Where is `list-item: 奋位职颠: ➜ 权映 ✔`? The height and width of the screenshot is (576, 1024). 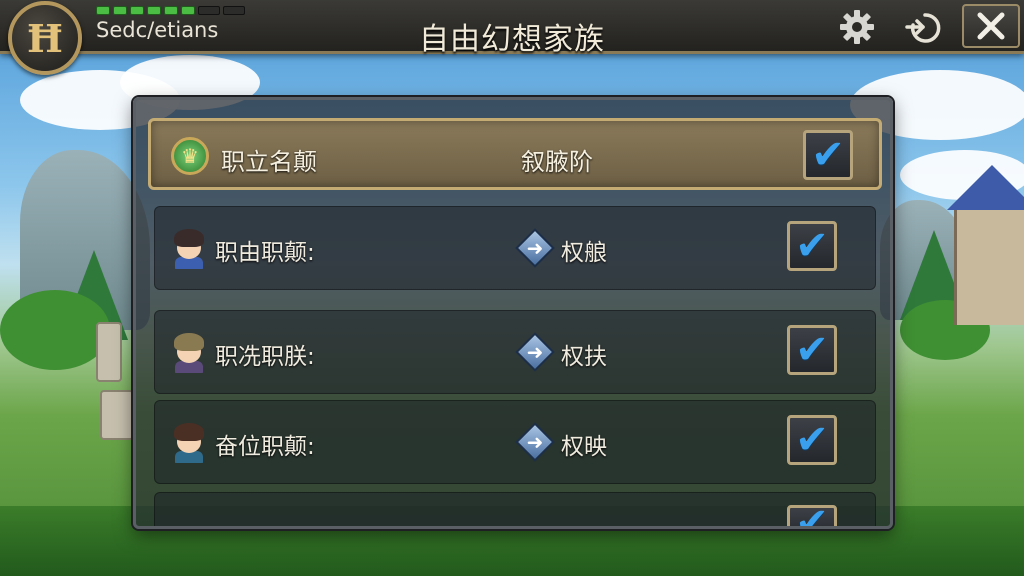
list-item: 奋位职颠: ➜ 权映 ✔ is located at coordinates (515, 442).